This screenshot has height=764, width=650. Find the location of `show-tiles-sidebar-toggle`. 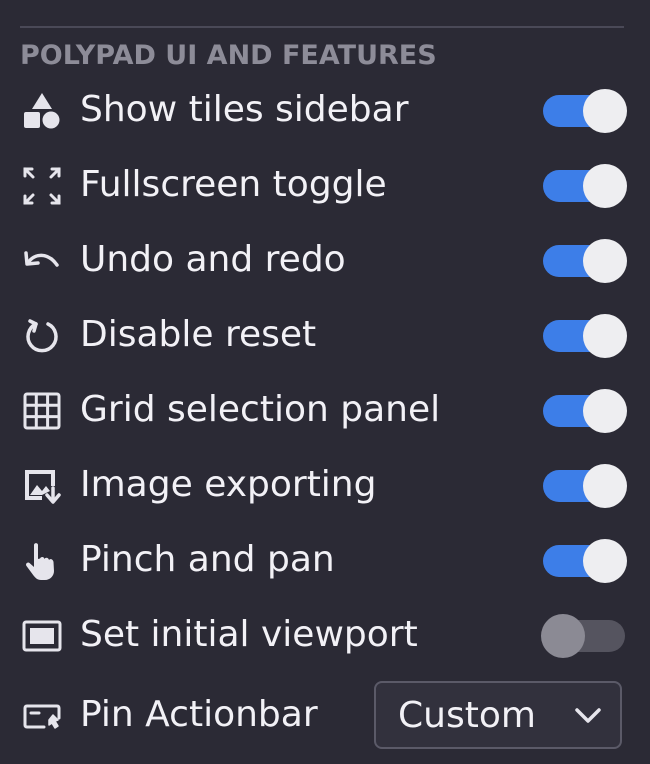

show-tiles-sidebar-toggle is located at coordinates (585, 111).